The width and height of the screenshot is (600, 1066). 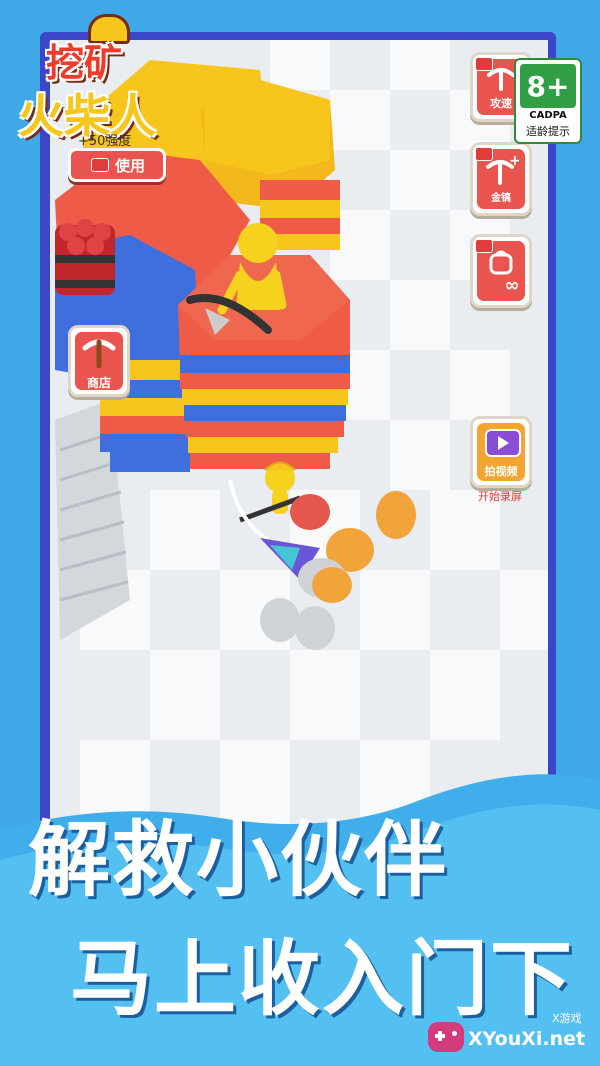 I want to click on record-hint: 开始录屏, so click(x=500, y=496).